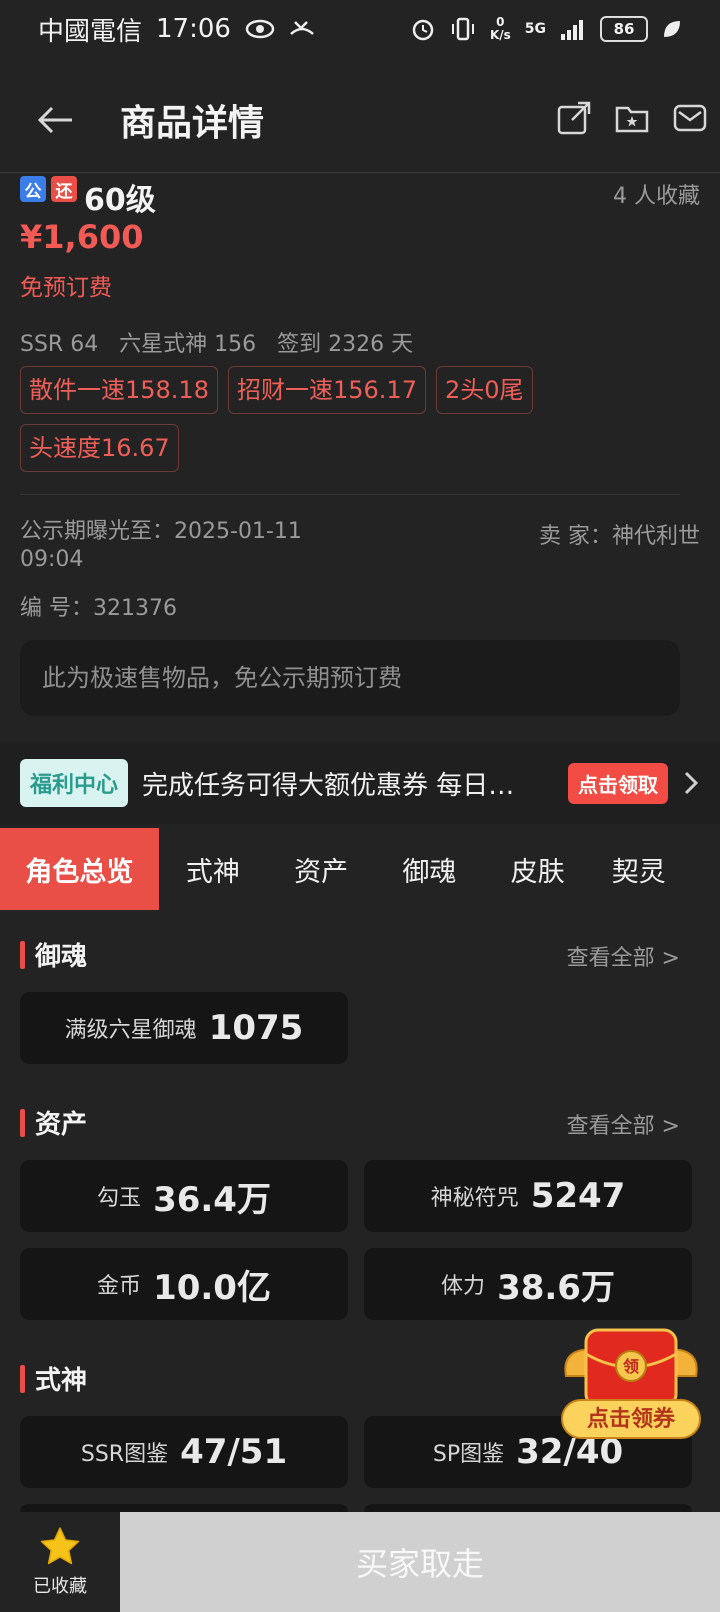 The image size is (720, 1612). I want to click on seller-name: 神代利世, so click(655, 536).